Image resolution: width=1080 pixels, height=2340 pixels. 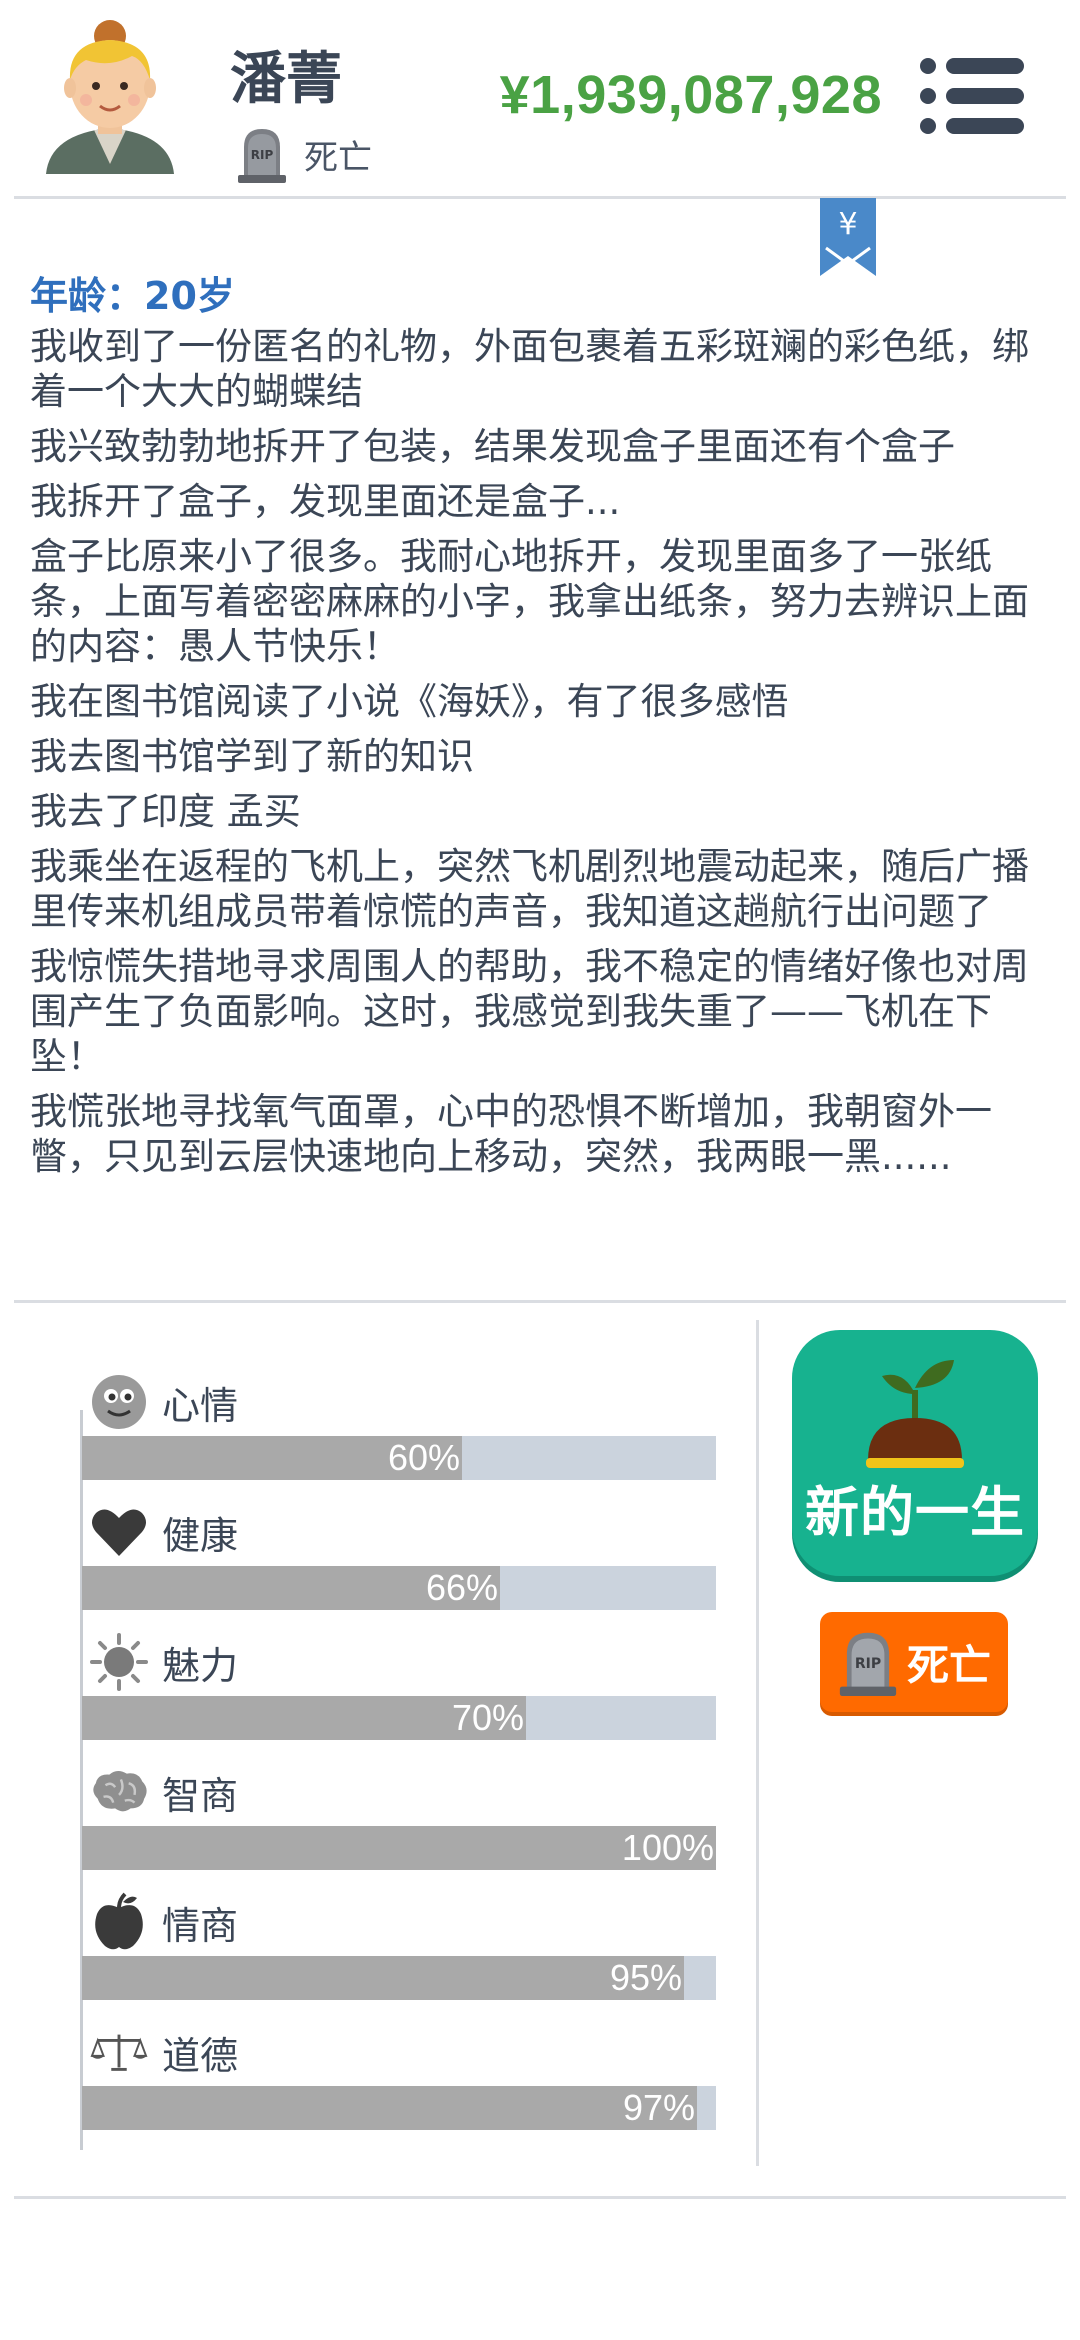 What do you see at coordinates (119, 1792) in the screenshot?
I see `brain-icon` at bounding box center [119, 1792].